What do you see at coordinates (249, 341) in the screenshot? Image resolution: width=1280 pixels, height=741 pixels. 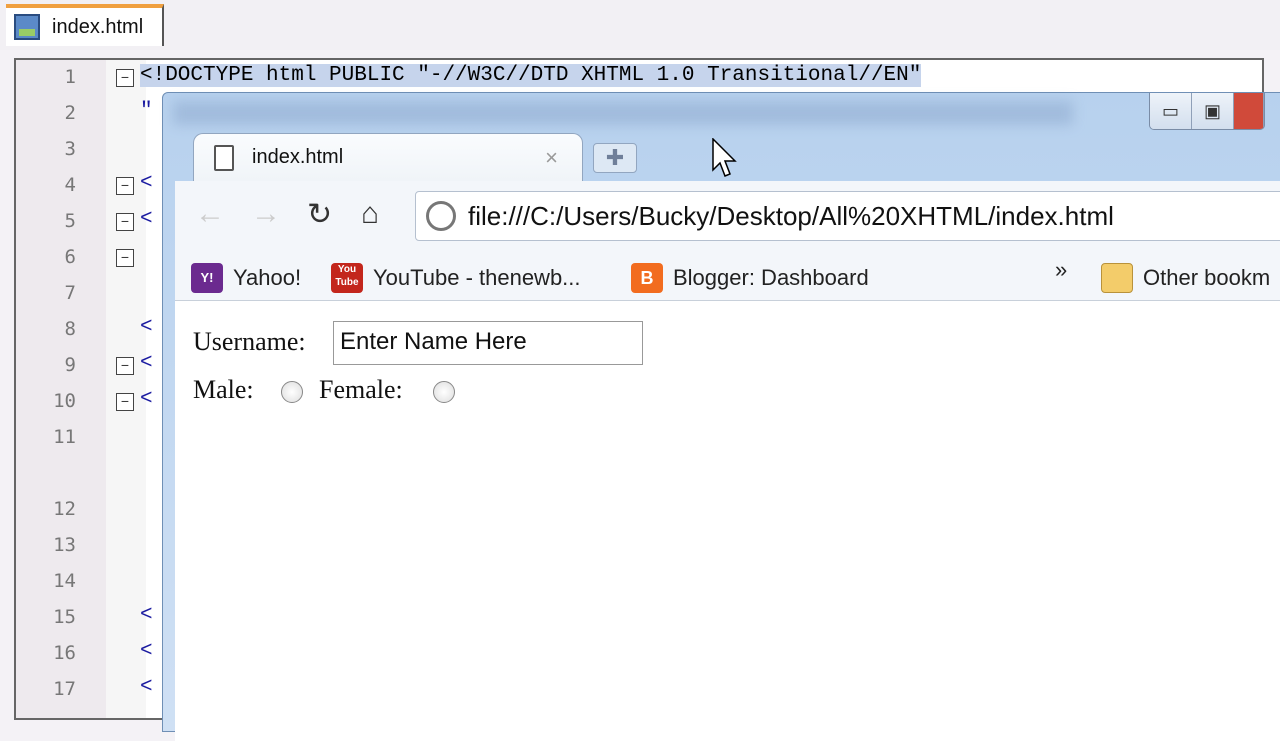 I see `username-label: Username:` at bounding box center [249, 341].